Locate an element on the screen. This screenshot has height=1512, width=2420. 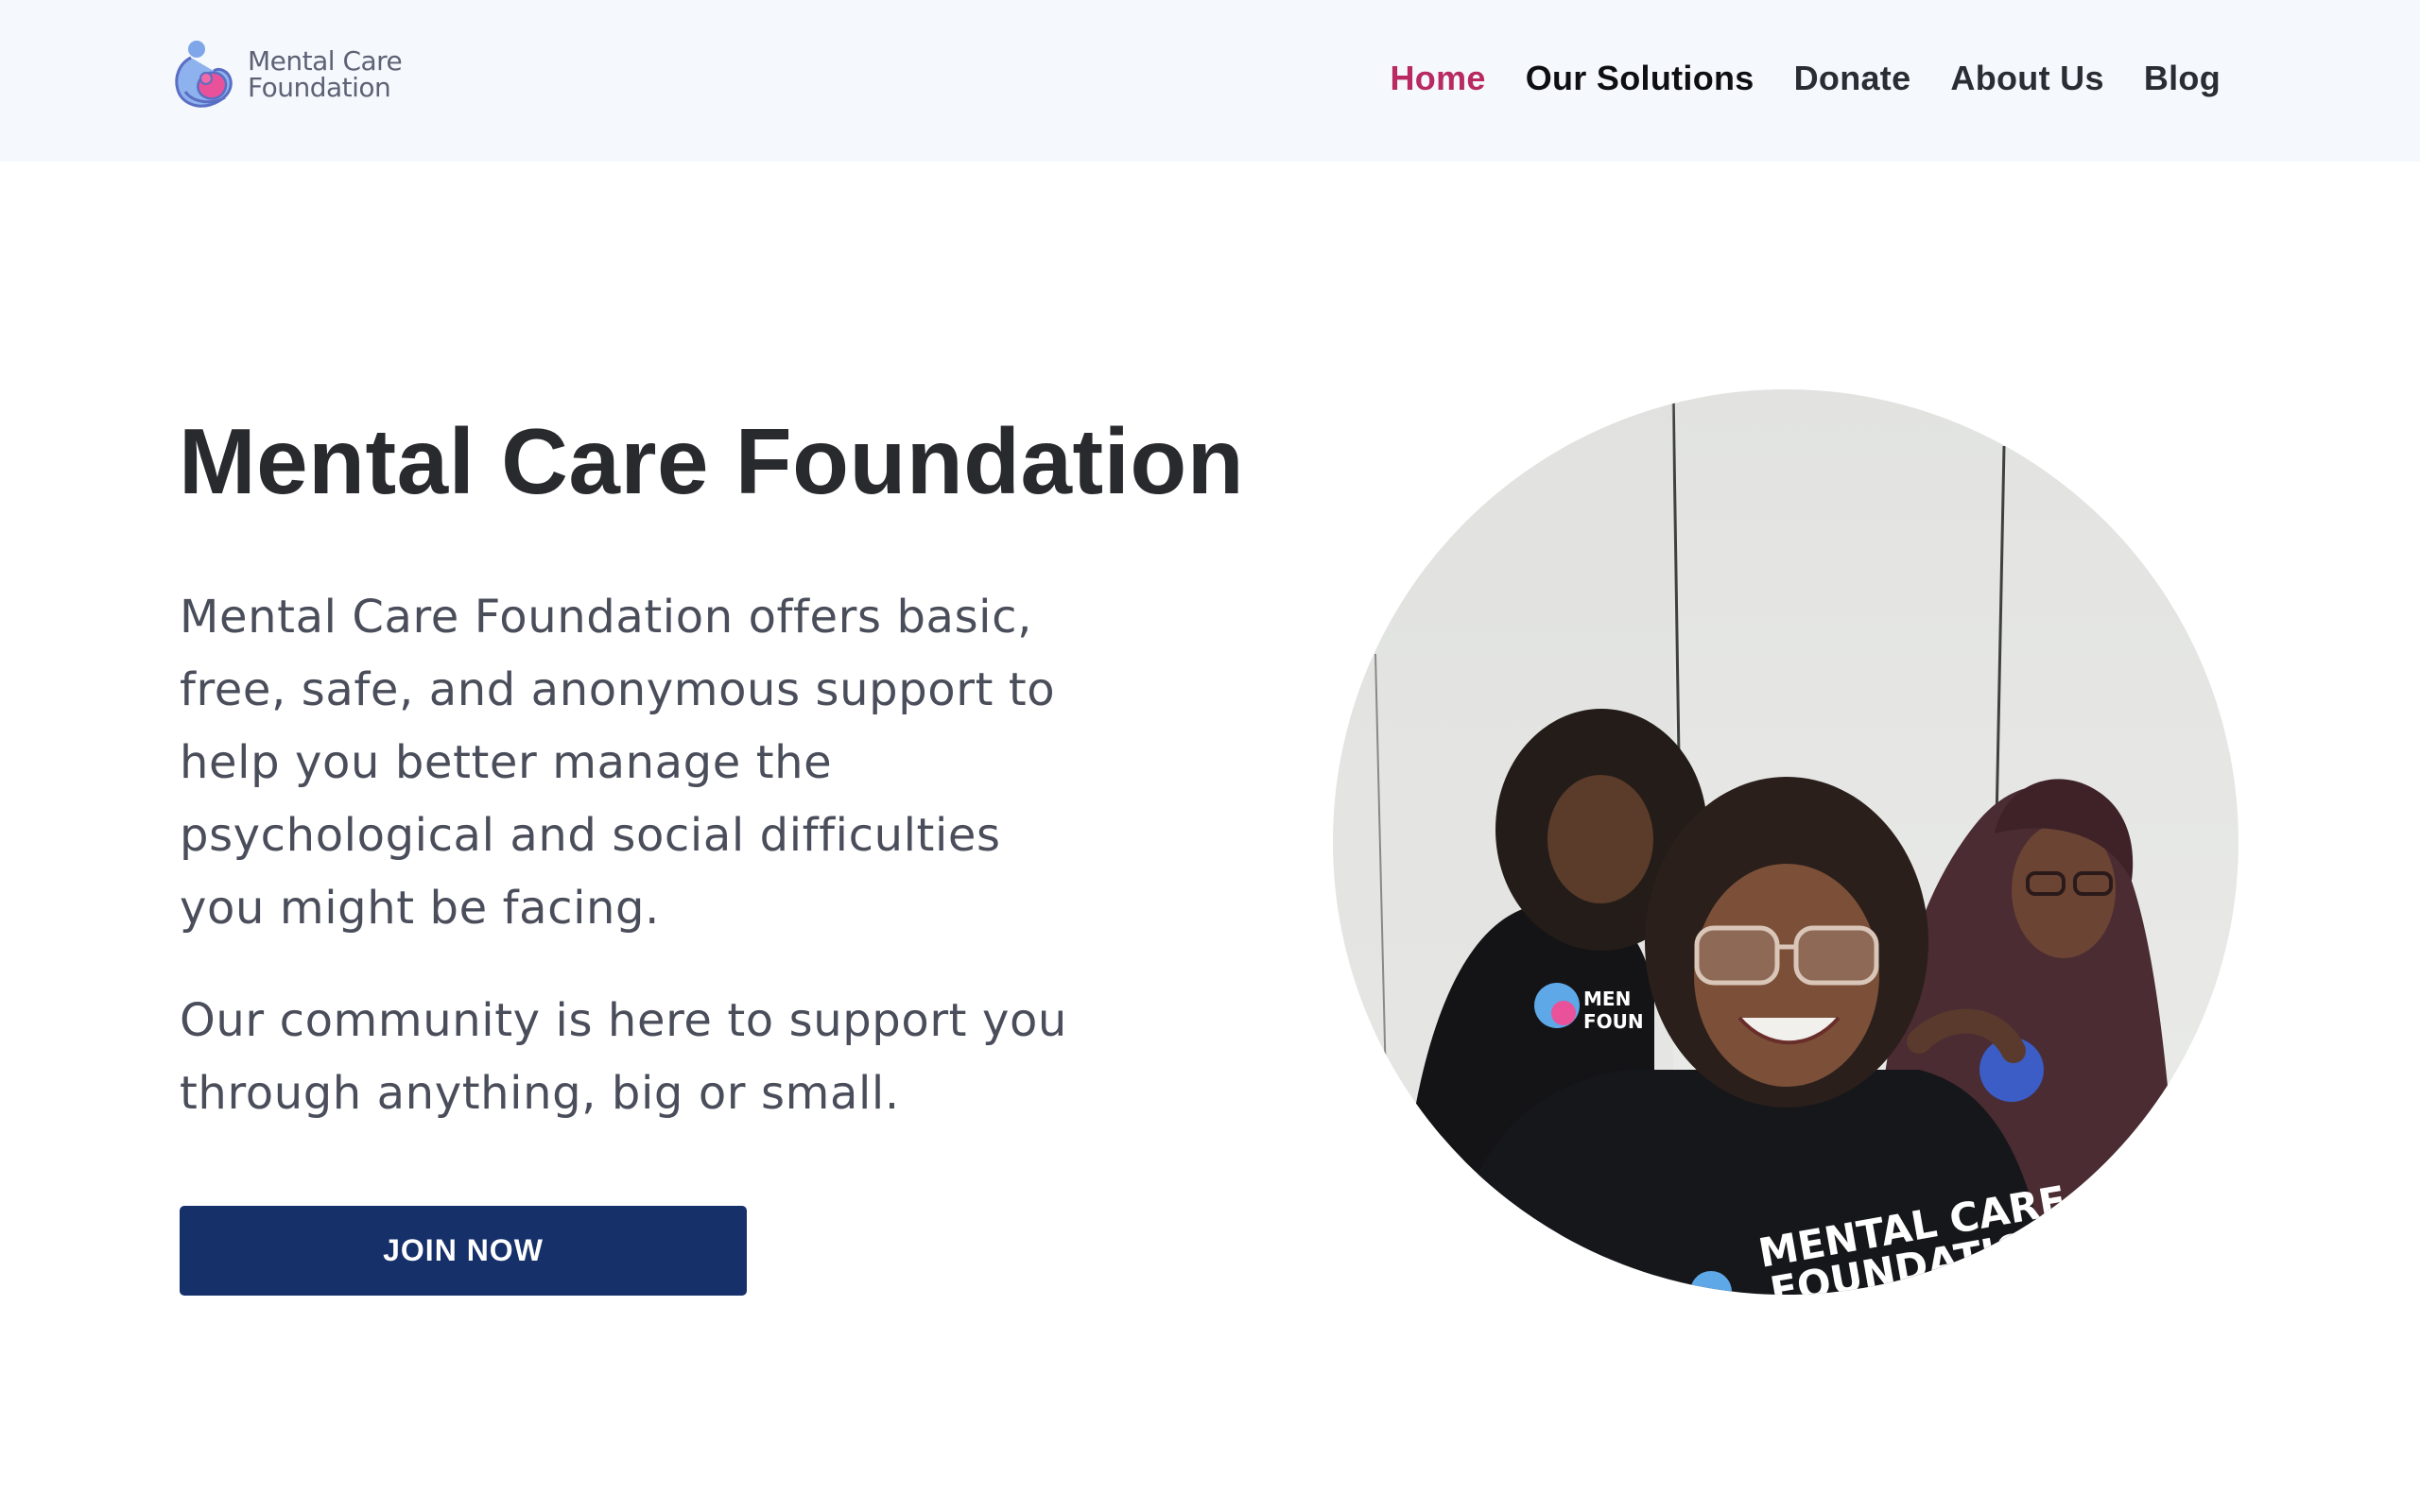
hero-community-line: through anything, big or small. is located at coordinates (540, 1093).